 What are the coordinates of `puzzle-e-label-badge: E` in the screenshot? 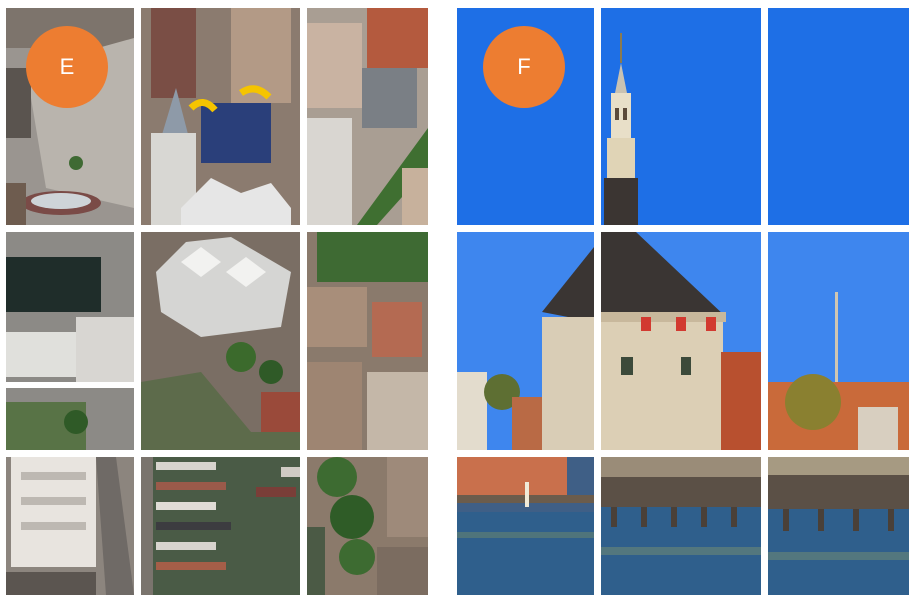 It's located at (67, 67).